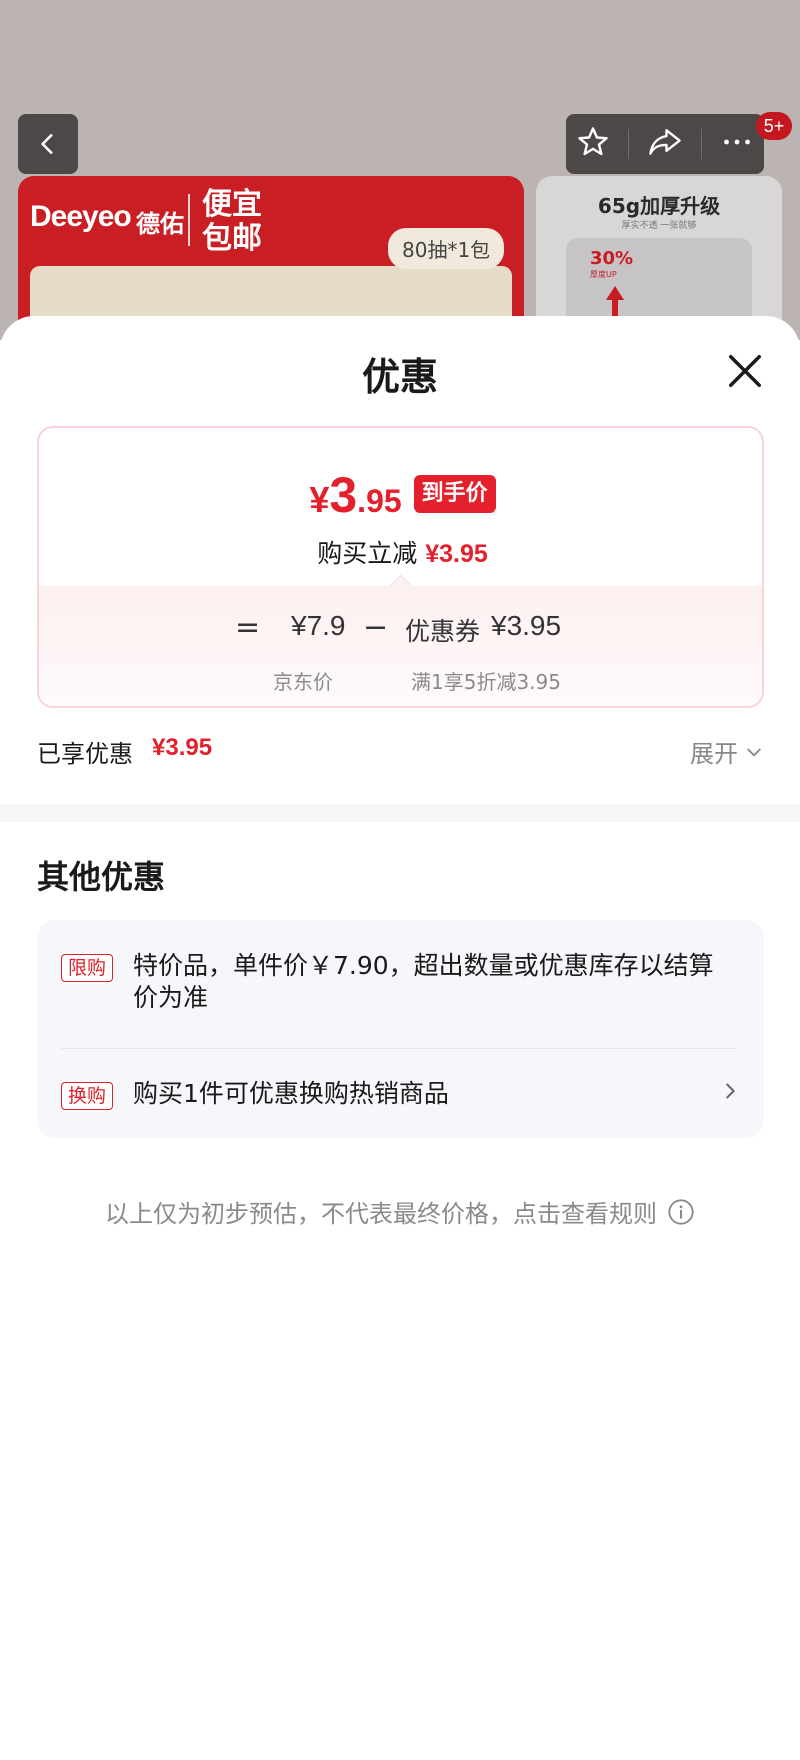  What do you see at coordinates (446, 248) in the screenshot?
I see `banner-pack-label: 80抽*1包` at bounding box center [446, 248].